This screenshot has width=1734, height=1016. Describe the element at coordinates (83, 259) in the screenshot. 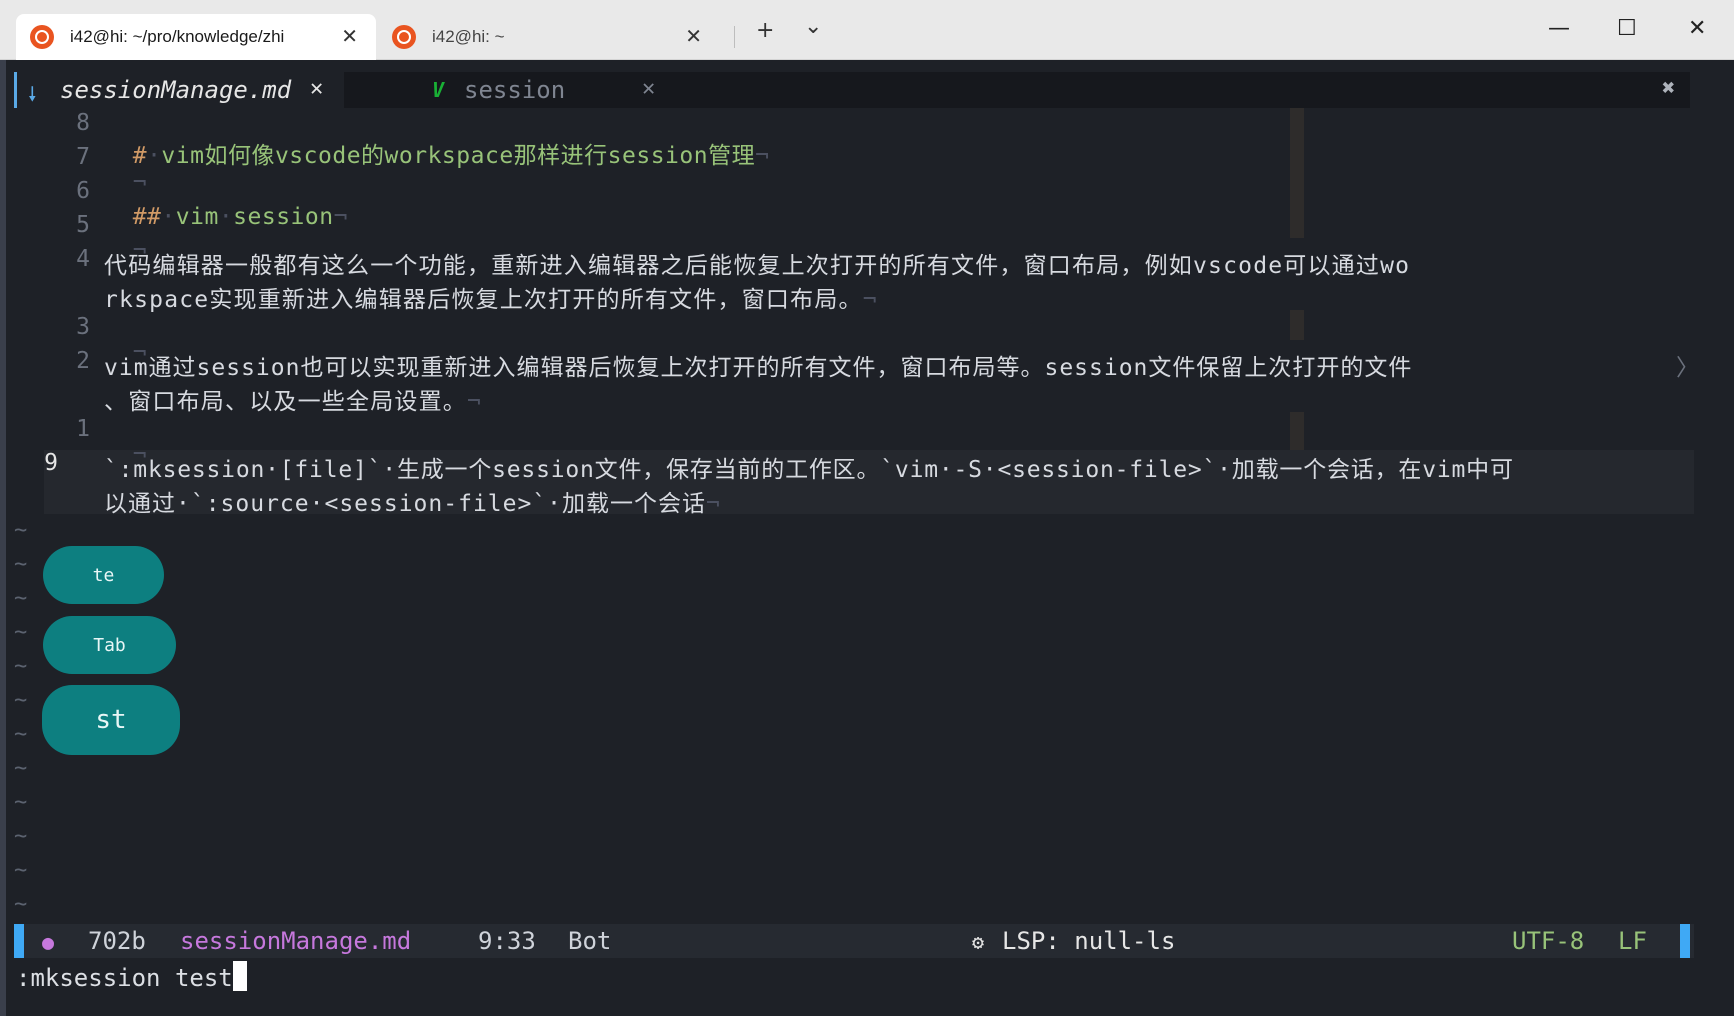

I see `line-number: 4` at that location.